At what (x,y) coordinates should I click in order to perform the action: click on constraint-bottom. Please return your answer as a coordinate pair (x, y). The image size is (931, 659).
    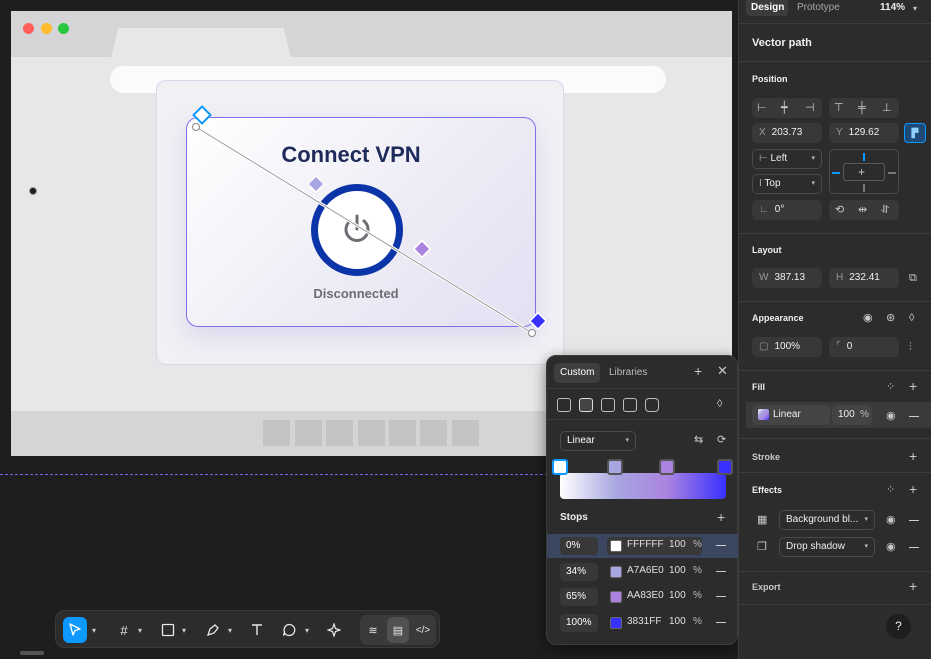
    Looking at the image, I should click on (864, 188).